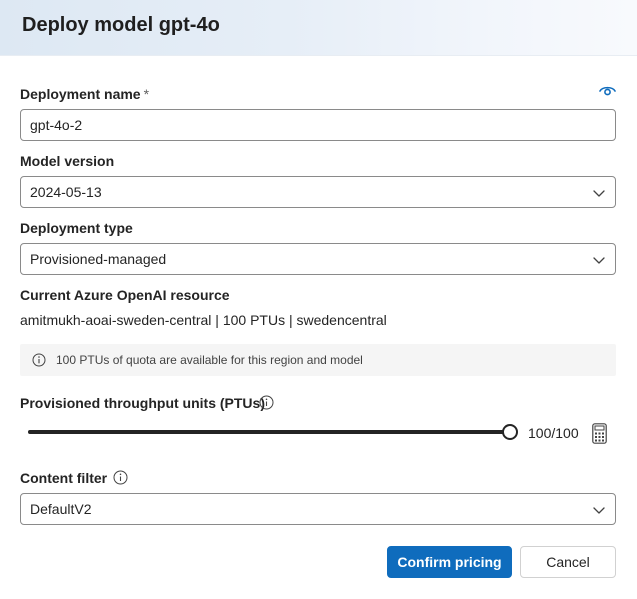 The image size is (637, 599). What do you see at coordinates (269, 432) in the screenshot?
I see `slider-fill` at bounding box center [269, 432].